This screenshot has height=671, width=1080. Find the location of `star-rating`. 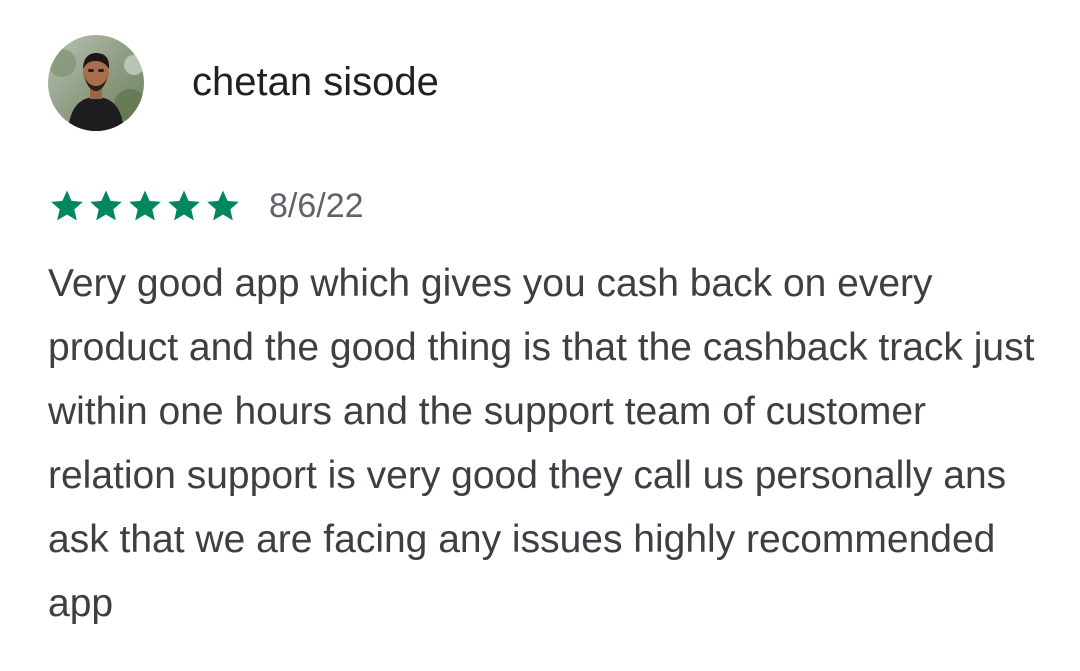

star-rating is located at coordinates (145, 206).